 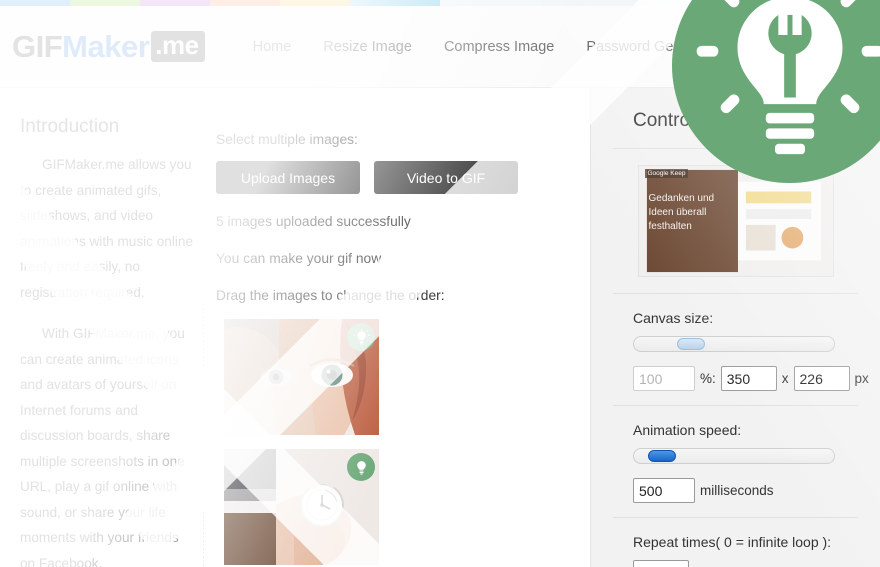 What do you see at coordinates (499, 47) in the screenshot?
I see `nav-item-compress-image: Compress Image` at bounding box center [499, 47].